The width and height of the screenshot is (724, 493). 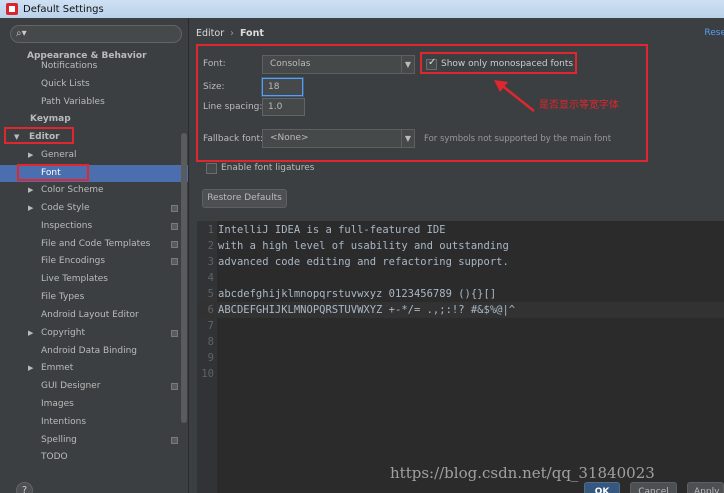 I want to click on annotation-text: 是否显示等宽字体, so click(x=579, y=105).